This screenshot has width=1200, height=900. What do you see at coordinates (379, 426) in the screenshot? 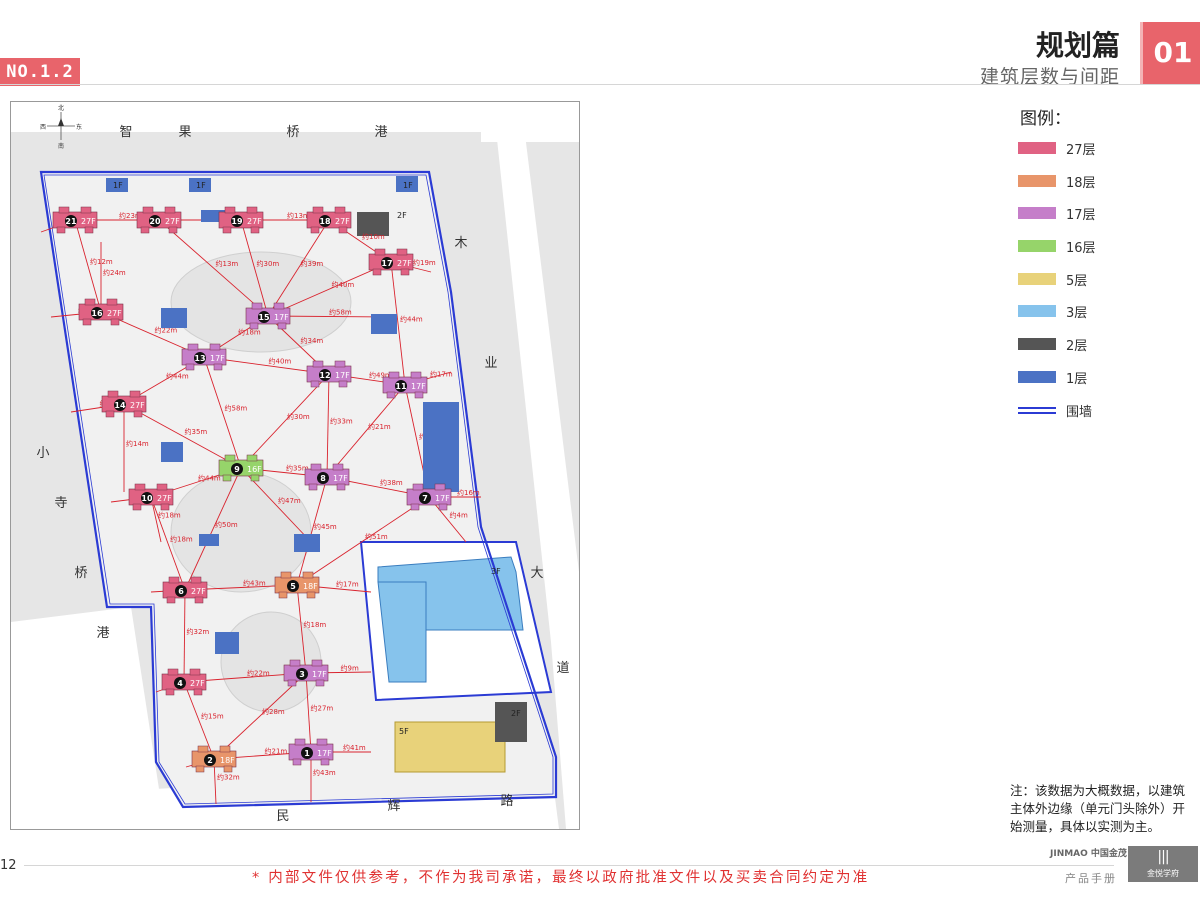
I see `distance-label: 约21m` at bounding box center [379, 426].